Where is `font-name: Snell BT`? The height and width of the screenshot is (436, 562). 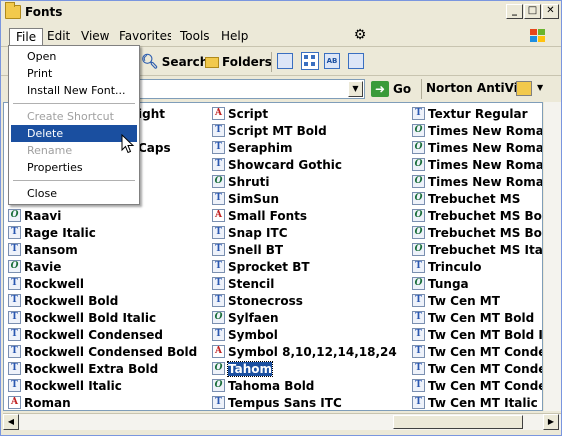
font-name: Snell BT is located at coordinates (256, 249).